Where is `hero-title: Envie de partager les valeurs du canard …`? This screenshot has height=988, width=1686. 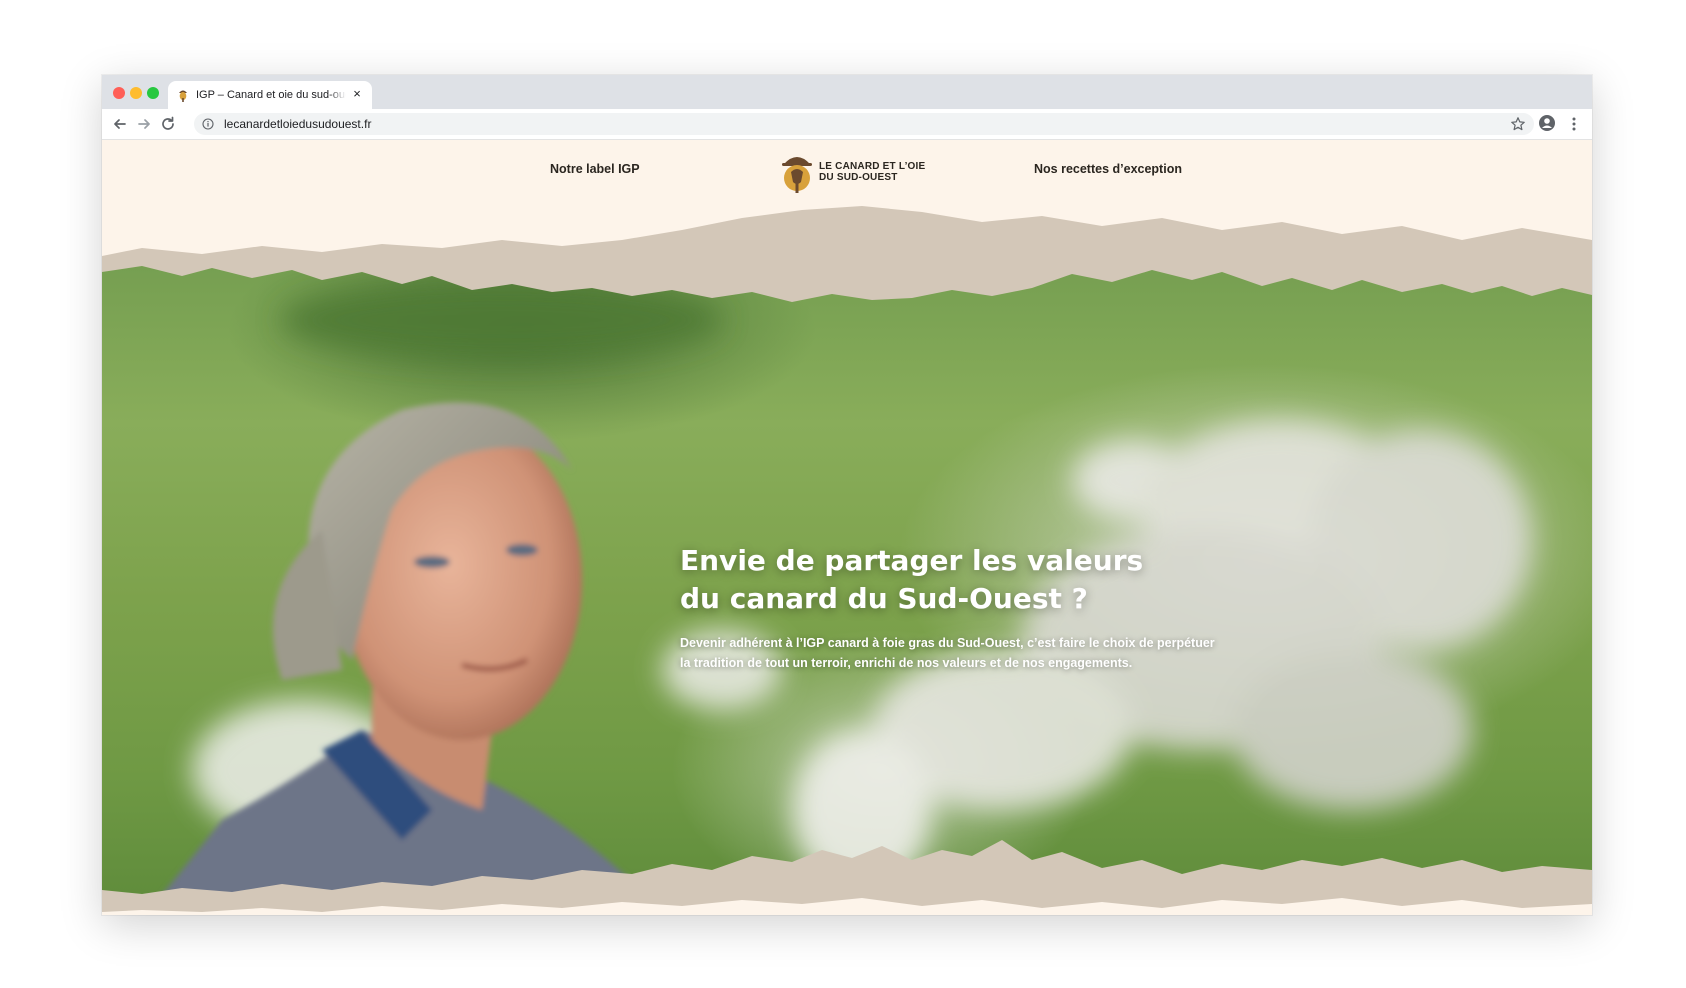 hero-title: Envie de partager les valeurs du canard … is located at coordinates (960, 580).